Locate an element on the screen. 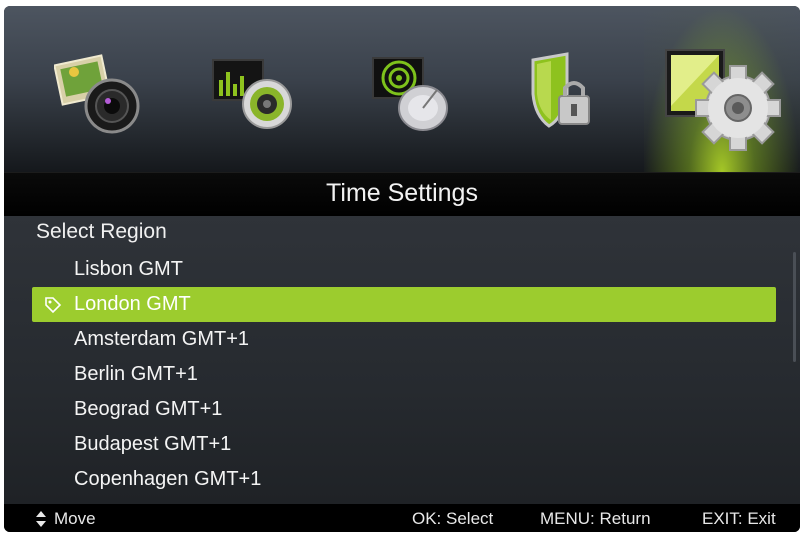 The width and height of the screenshot is (804, 537). exit-hint: EXIT: Exit is located at coordinates (739, 518).